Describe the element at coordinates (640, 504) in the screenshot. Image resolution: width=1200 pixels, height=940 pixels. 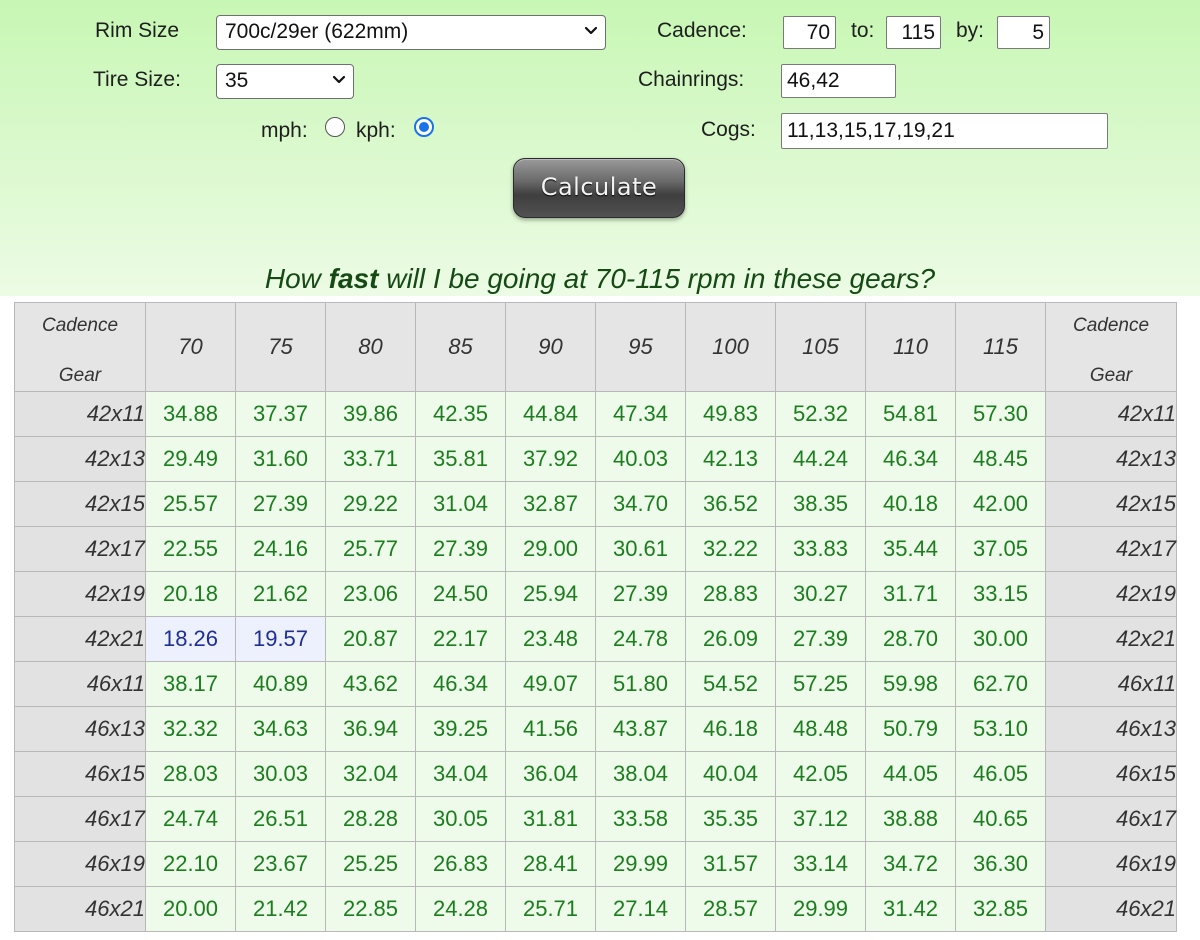
I see `speed-cell: 34.70` at that location.